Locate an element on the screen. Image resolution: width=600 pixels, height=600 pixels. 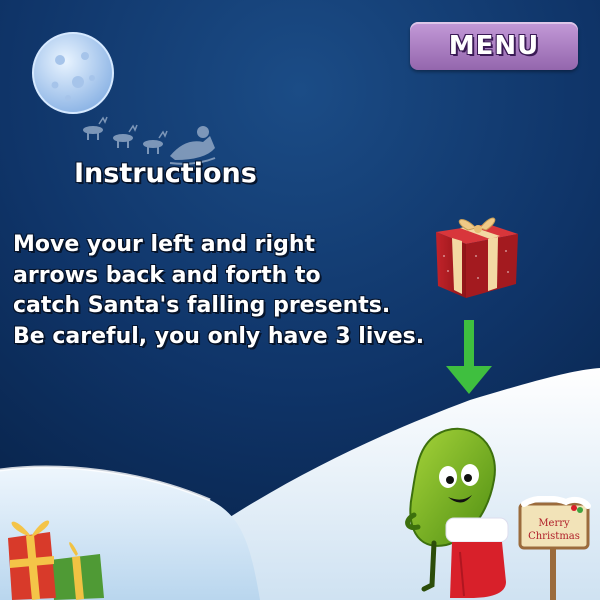
instructions-title: Instructions is located at coordinates (165, 173).